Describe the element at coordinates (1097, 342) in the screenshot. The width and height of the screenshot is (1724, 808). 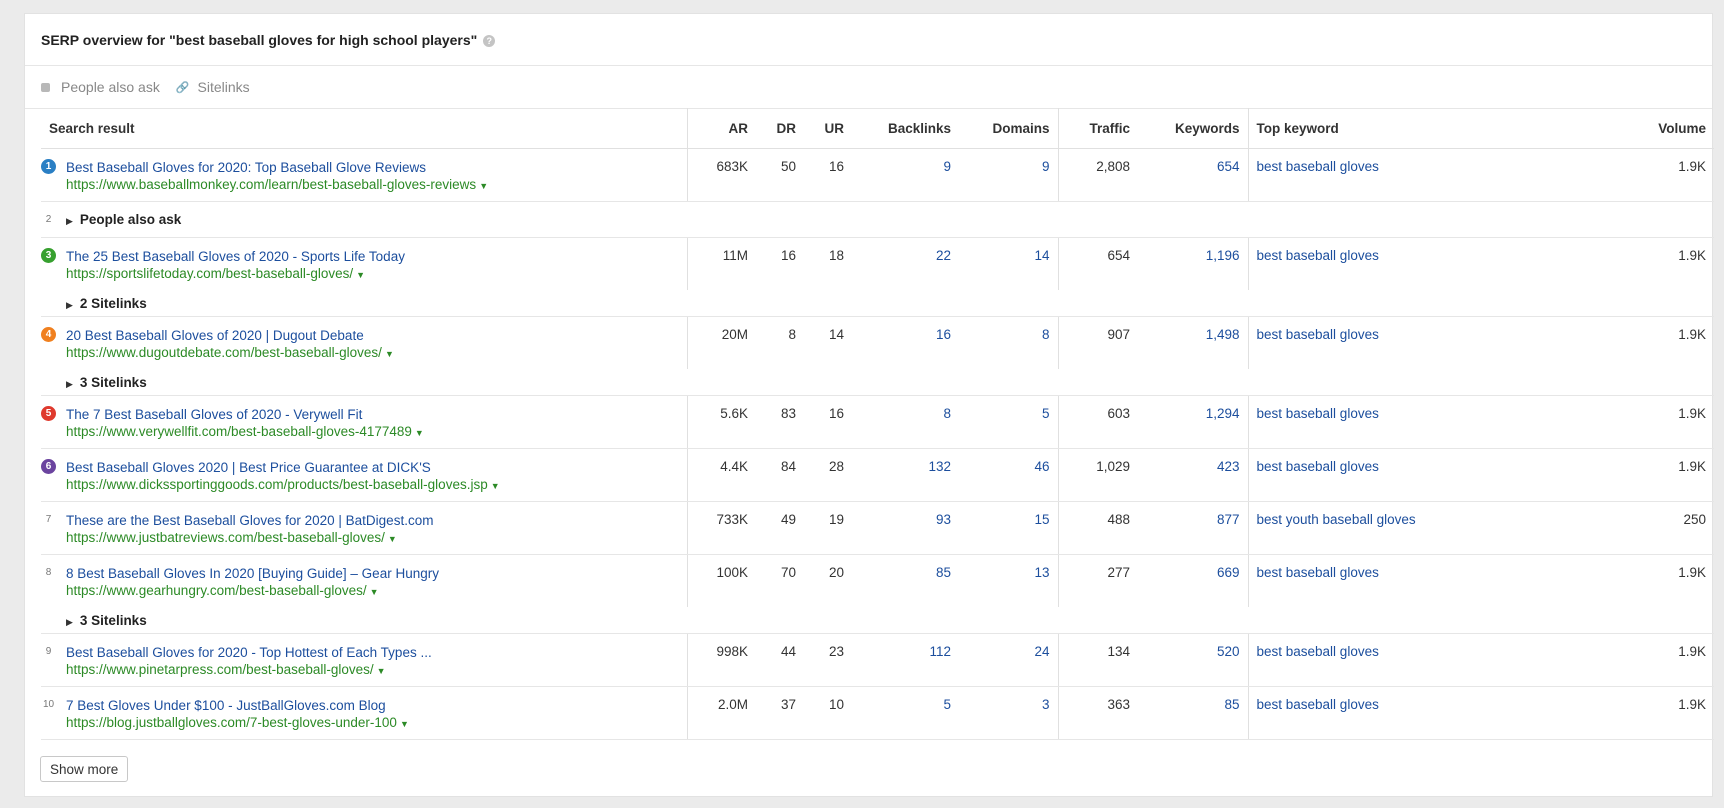
I see `traffic-cell: 907` at that location.